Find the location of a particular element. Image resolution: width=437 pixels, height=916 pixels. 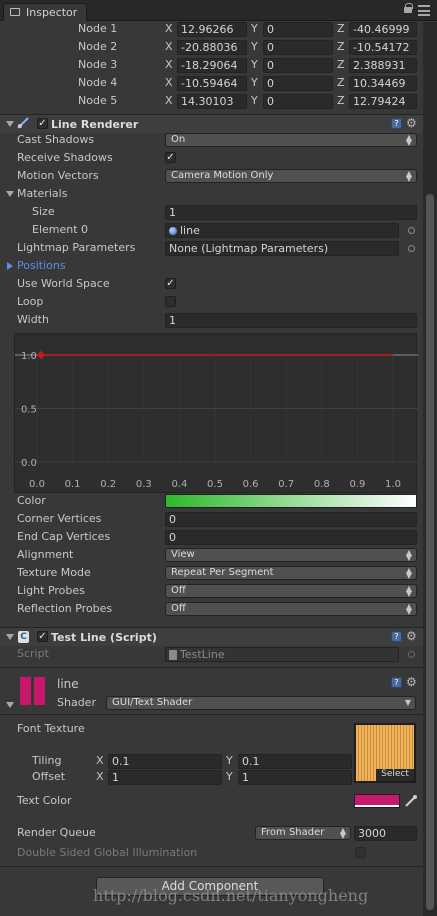

font-texture-slot: Select is located at coordinates (385, 753).